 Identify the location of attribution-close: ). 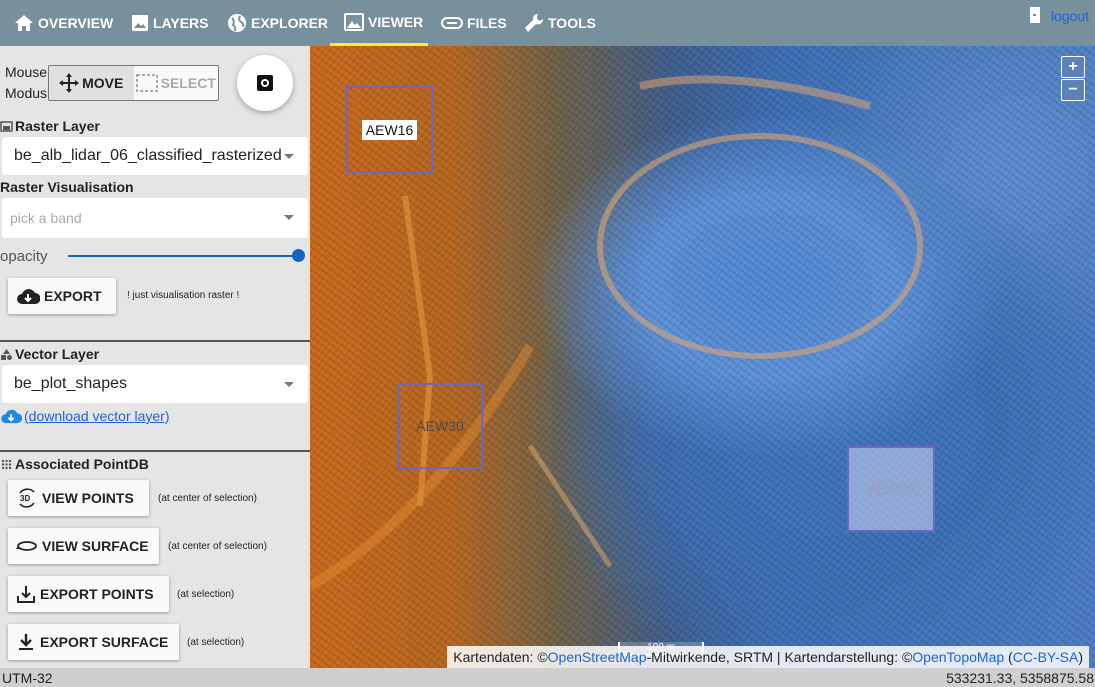
(1080, 657).